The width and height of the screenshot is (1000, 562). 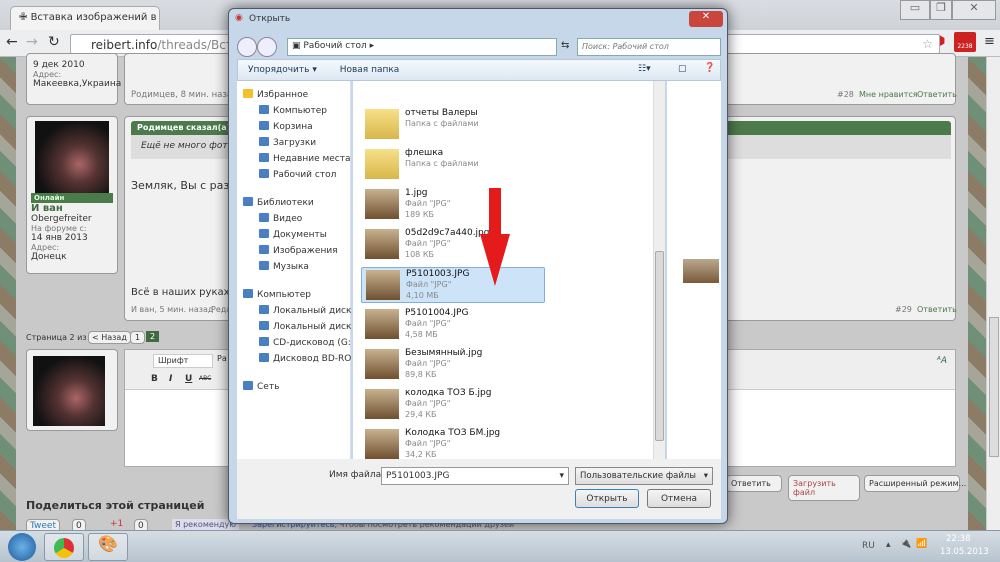 What do you see at coordinates (453, 285) in the screenshot?
I see `file-item: P5101003.JPG Файл "JPG" 4,10 МБ` at bounding box center [453, 285].